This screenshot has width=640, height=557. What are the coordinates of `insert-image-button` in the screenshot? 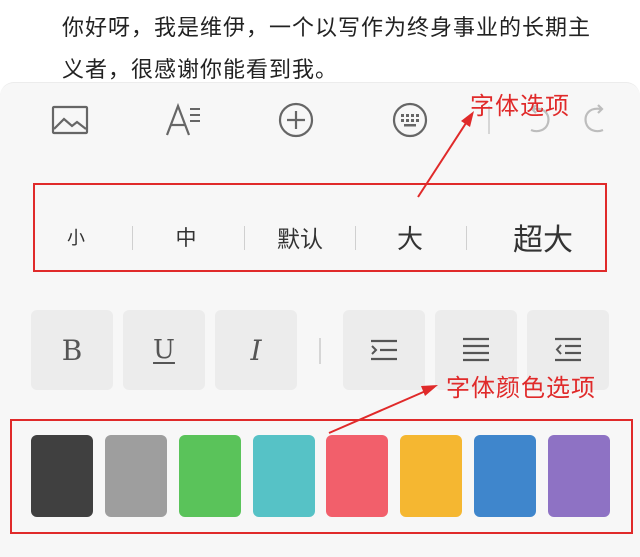 It's located at (70, 120).